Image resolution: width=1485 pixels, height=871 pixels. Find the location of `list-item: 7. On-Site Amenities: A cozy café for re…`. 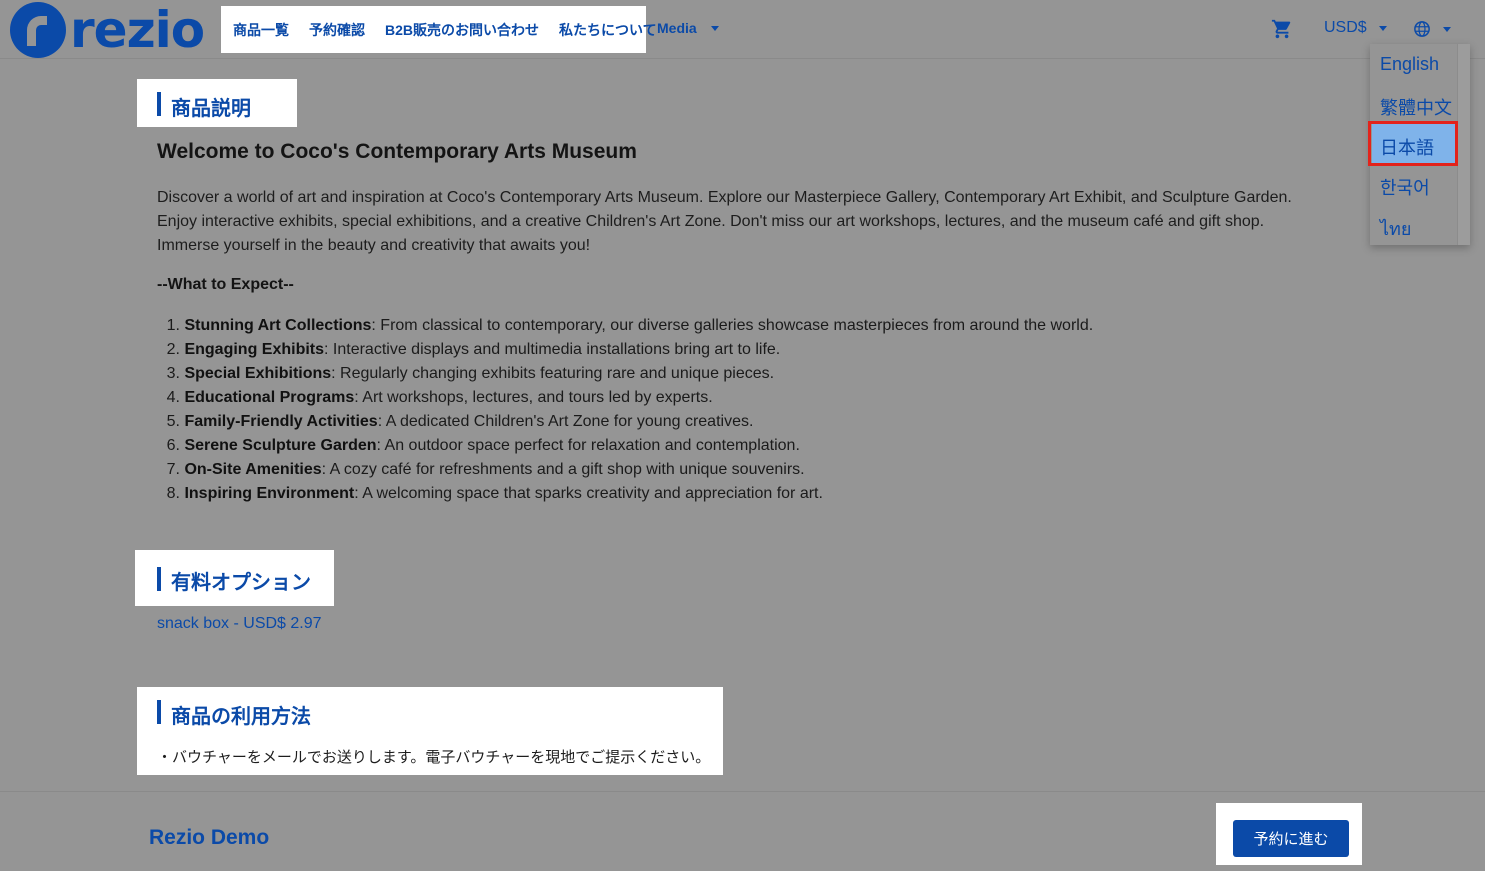

list-item: 7. On-Site Amenities: A cozy café for re… is located at coordinates (485, 469).